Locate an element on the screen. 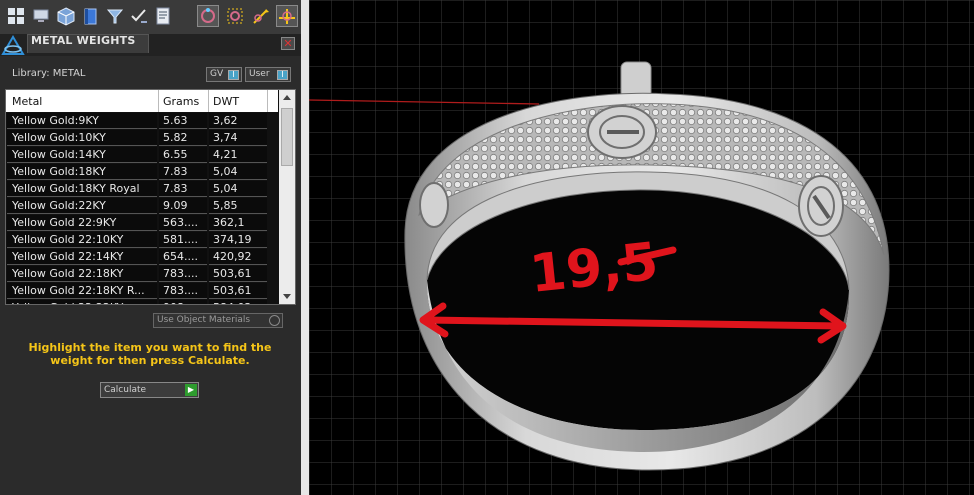 This screenshot has height=495, width=974. calculate-button: Calculate ▶ is located at coordinates (149, 390).